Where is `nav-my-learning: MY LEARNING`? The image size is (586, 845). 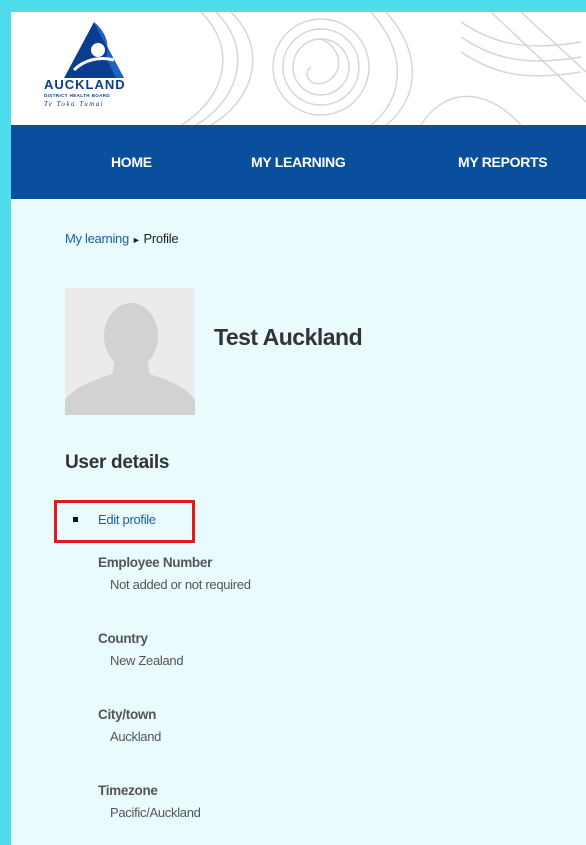
nav-my-learning: MY LEARNING is located at coordinates (298, 162).